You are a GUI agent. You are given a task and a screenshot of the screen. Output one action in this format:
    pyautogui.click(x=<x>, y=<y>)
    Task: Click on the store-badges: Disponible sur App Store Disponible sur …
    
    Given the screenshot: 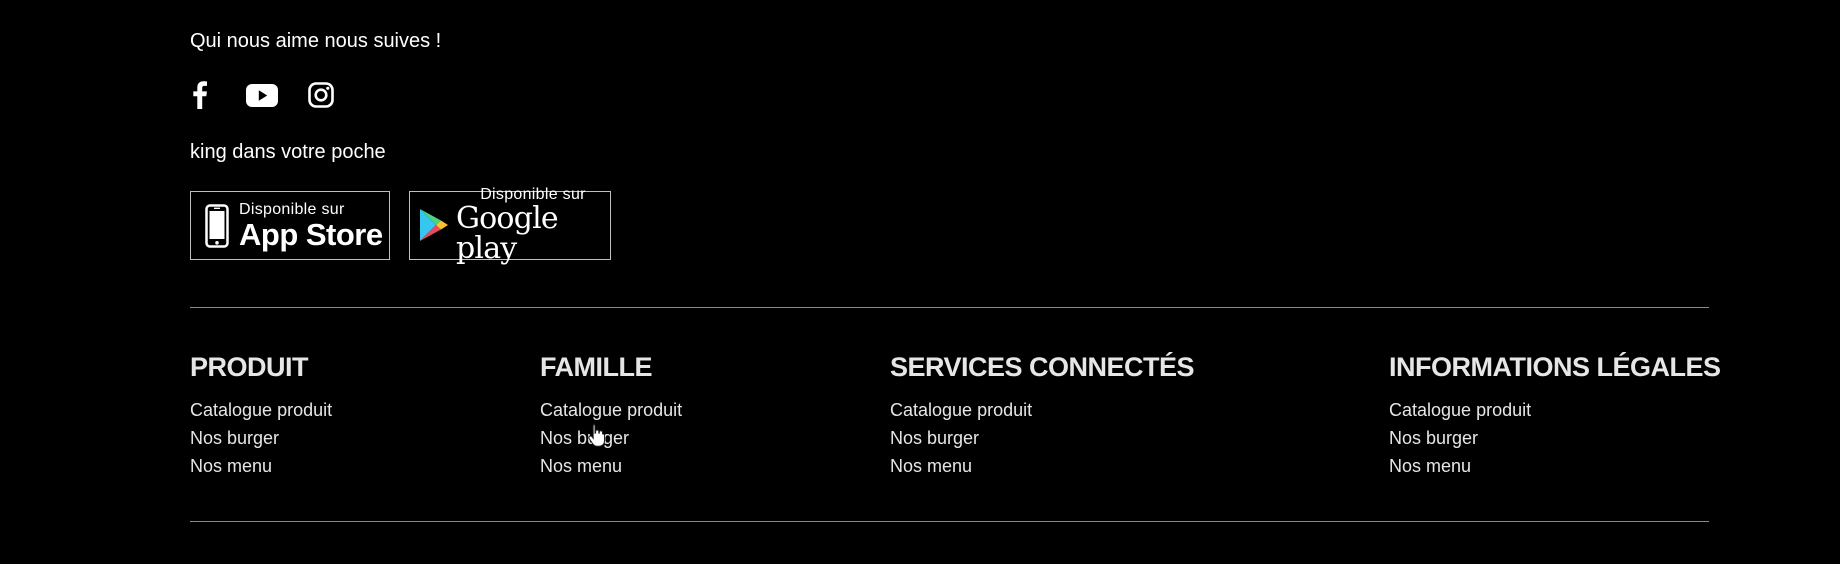 What is the action you would take?
    pyautogui.click(x=400, y=225)
    